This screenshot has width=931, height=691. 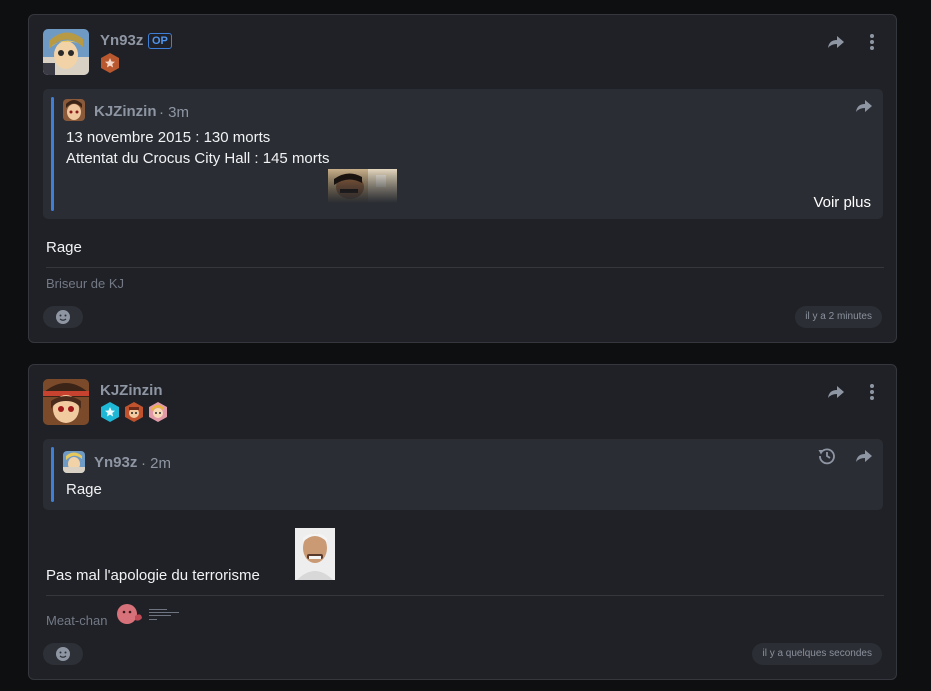 I want to click on message-text: Rage, so click(x=64, y=247).